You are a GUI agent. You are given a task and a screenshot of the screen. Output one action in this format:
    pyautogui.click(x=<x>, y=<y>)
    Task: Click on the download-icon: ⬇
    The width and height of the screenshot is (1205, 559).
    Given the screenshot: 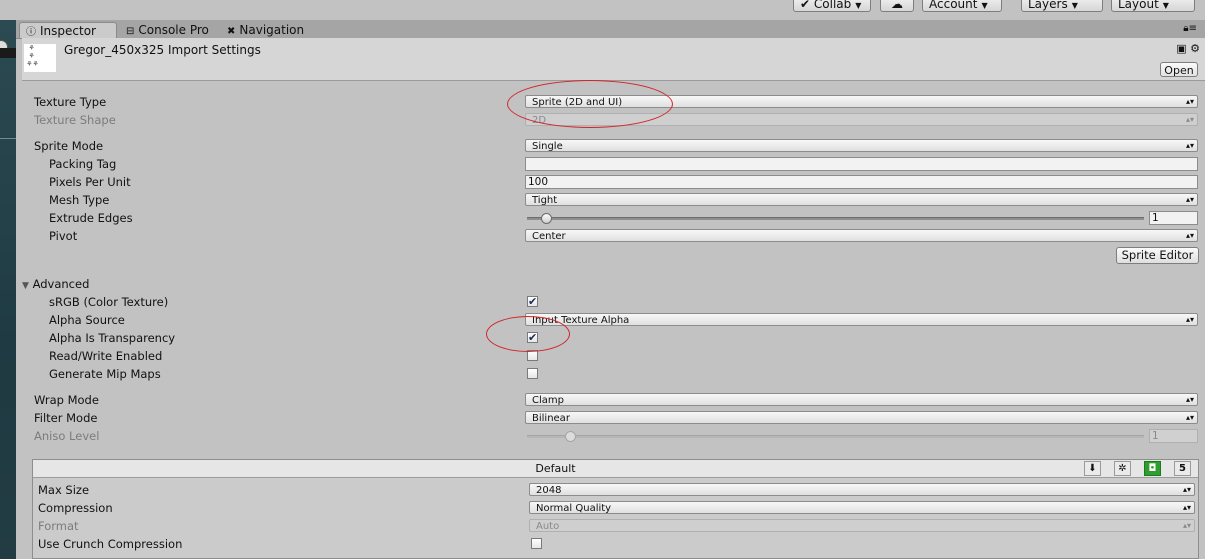 What is the action you would take?
    pyautogui.click(x=1092, y=468)
    